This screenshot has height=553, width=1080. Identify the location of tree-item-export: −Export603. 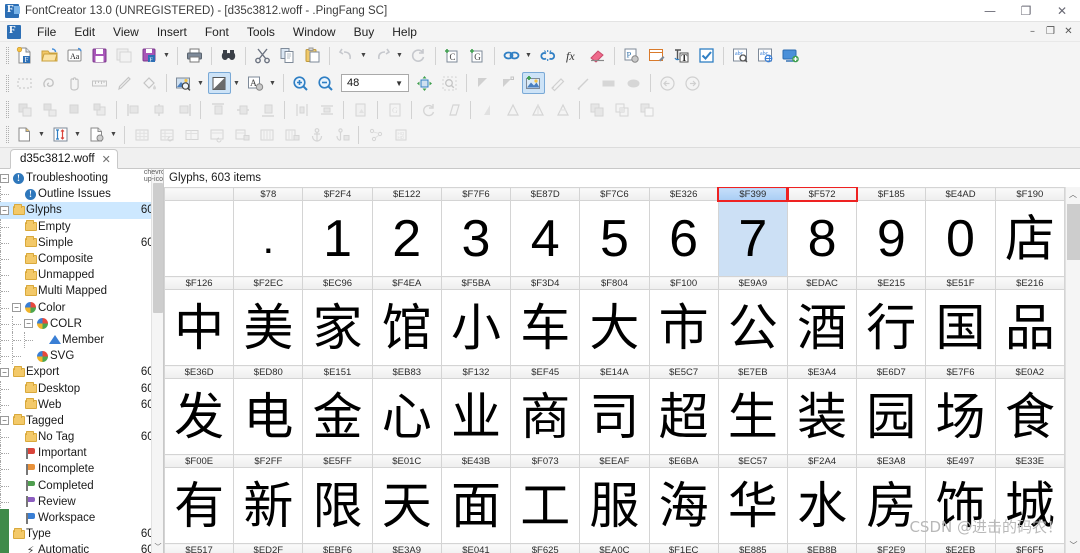
(81, 372).